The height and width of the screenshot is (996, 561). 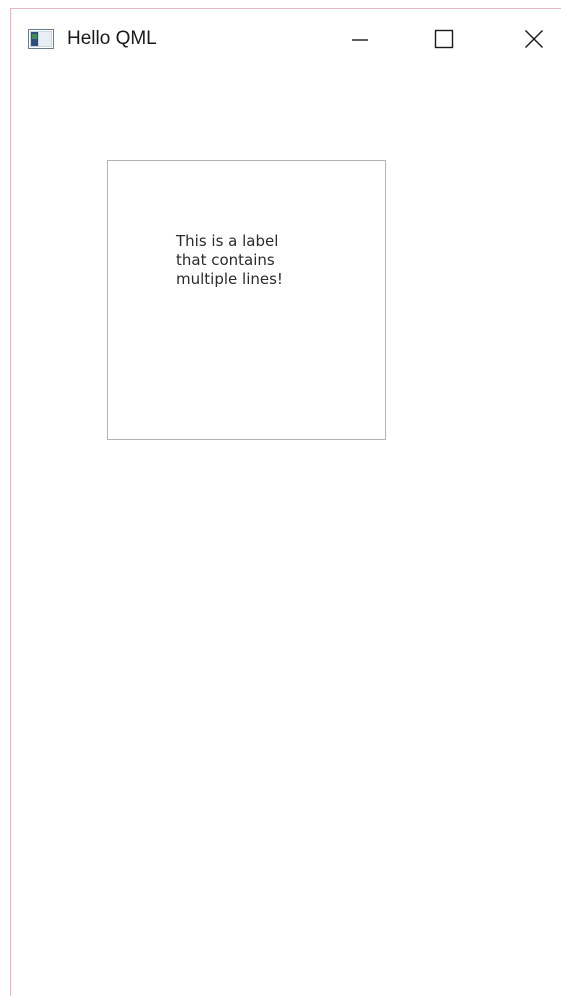 I want to click on maximize-button, so click(x=444, y=39).